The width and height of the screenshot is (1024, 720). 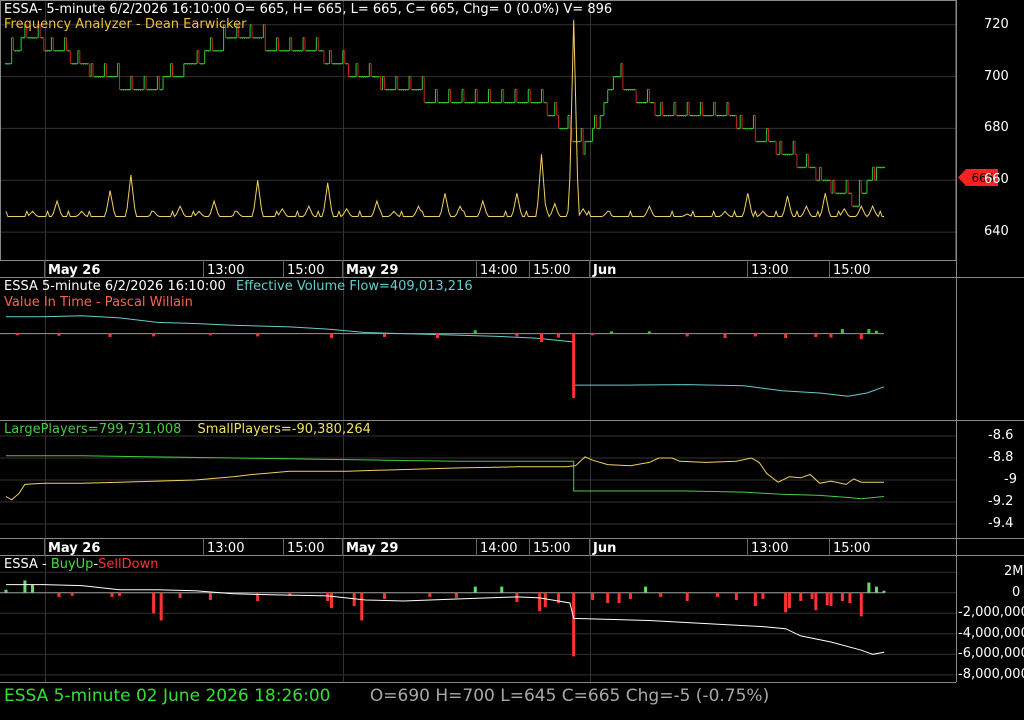 What do you see at coordinates (306, 270) in the screenshot?
I see `x-tick-label: 15:00` at bounding box center [306, 270].